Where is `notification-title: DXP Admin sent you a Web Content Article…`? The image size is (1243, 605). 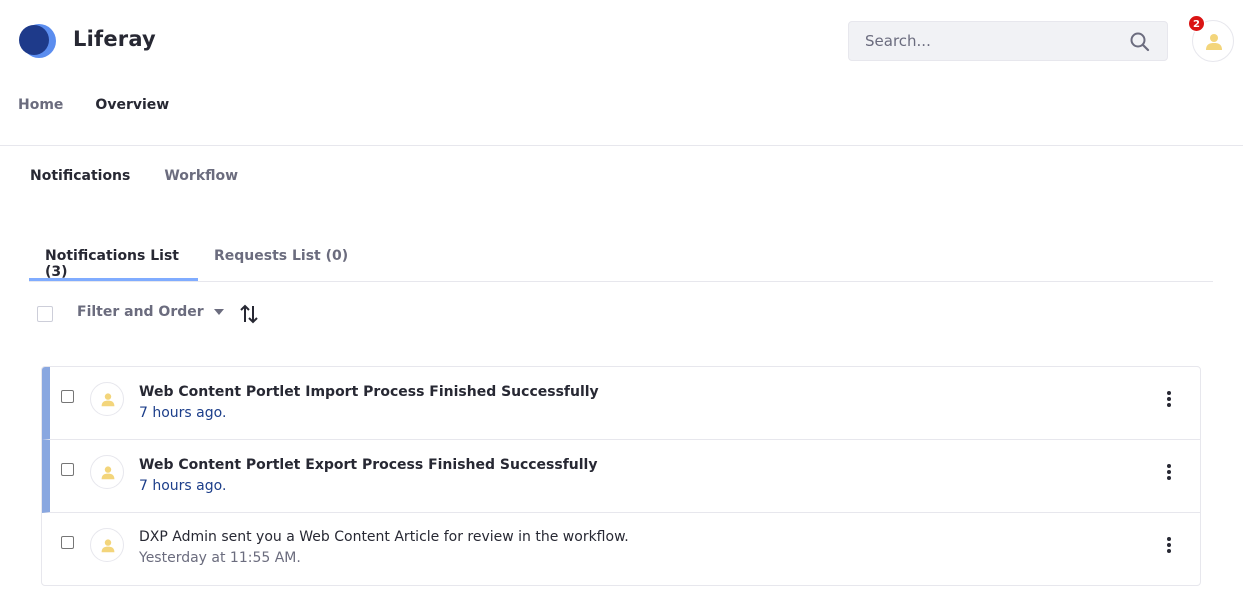 notification-title: DXP Admin sent you a Web Content Article… is located at coordinates (384, 537).